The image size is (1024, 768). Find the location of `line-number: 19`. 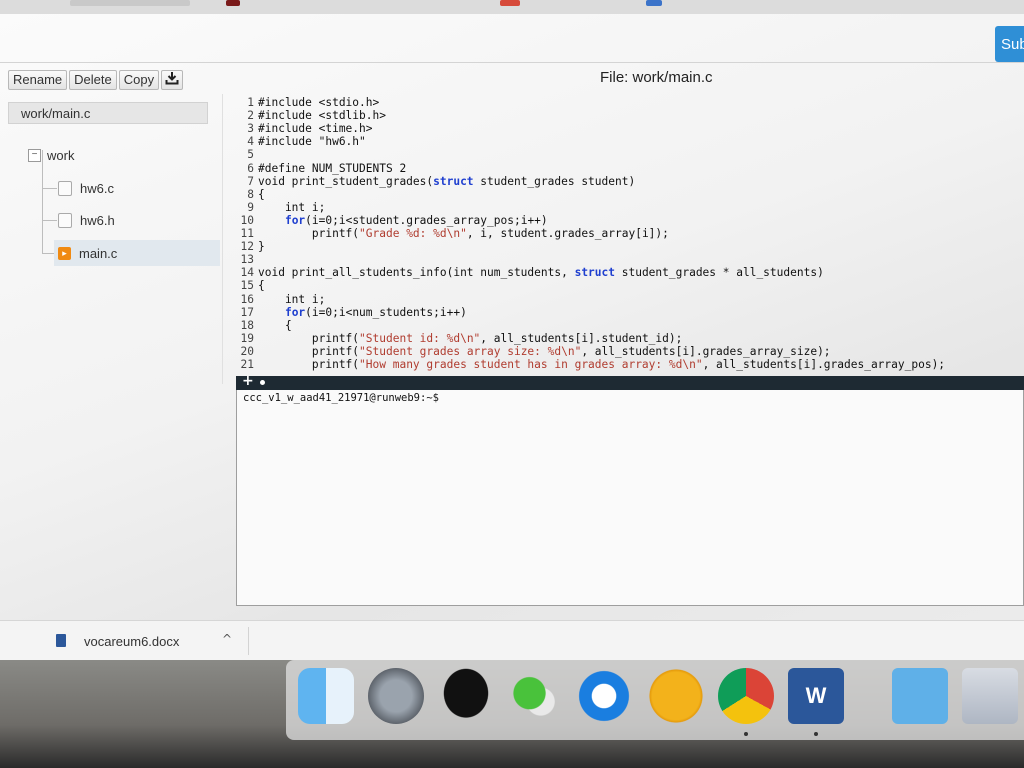

line-number: 19 is located at coordinates (247, 338).